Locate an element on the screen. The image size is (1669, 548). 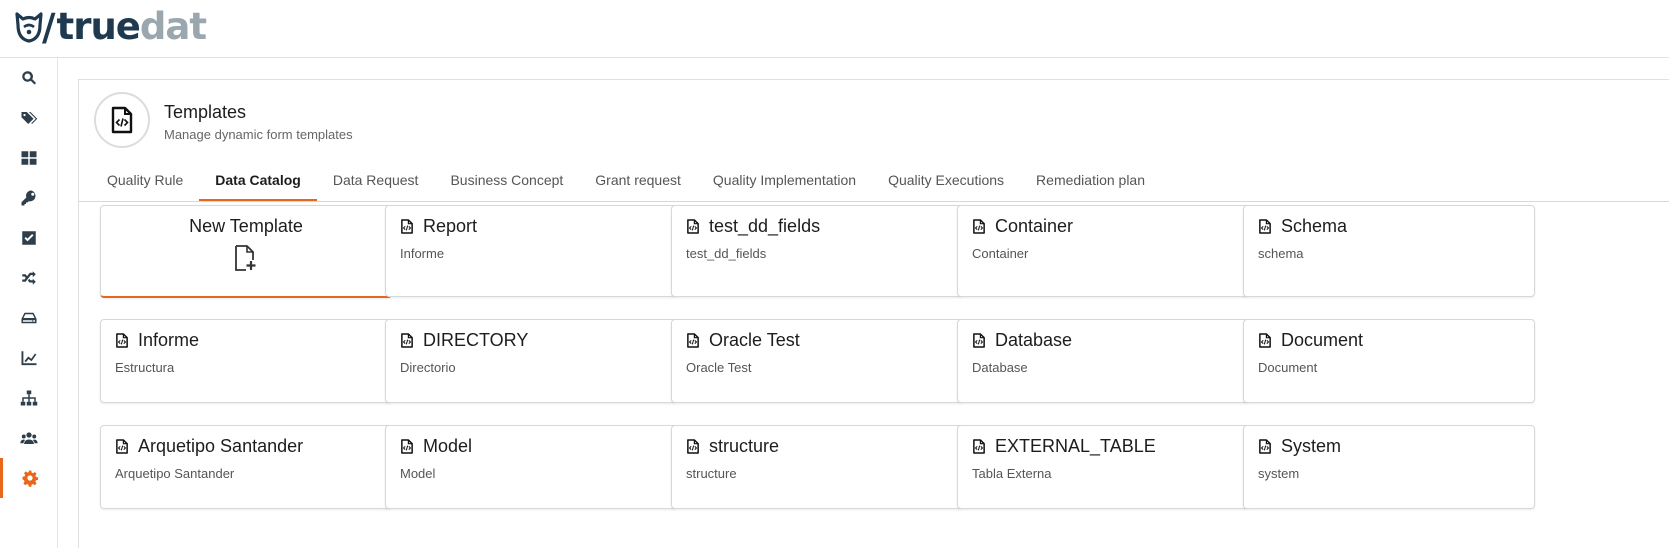
sidebar-item-keys is located at coordinates (28, 198).